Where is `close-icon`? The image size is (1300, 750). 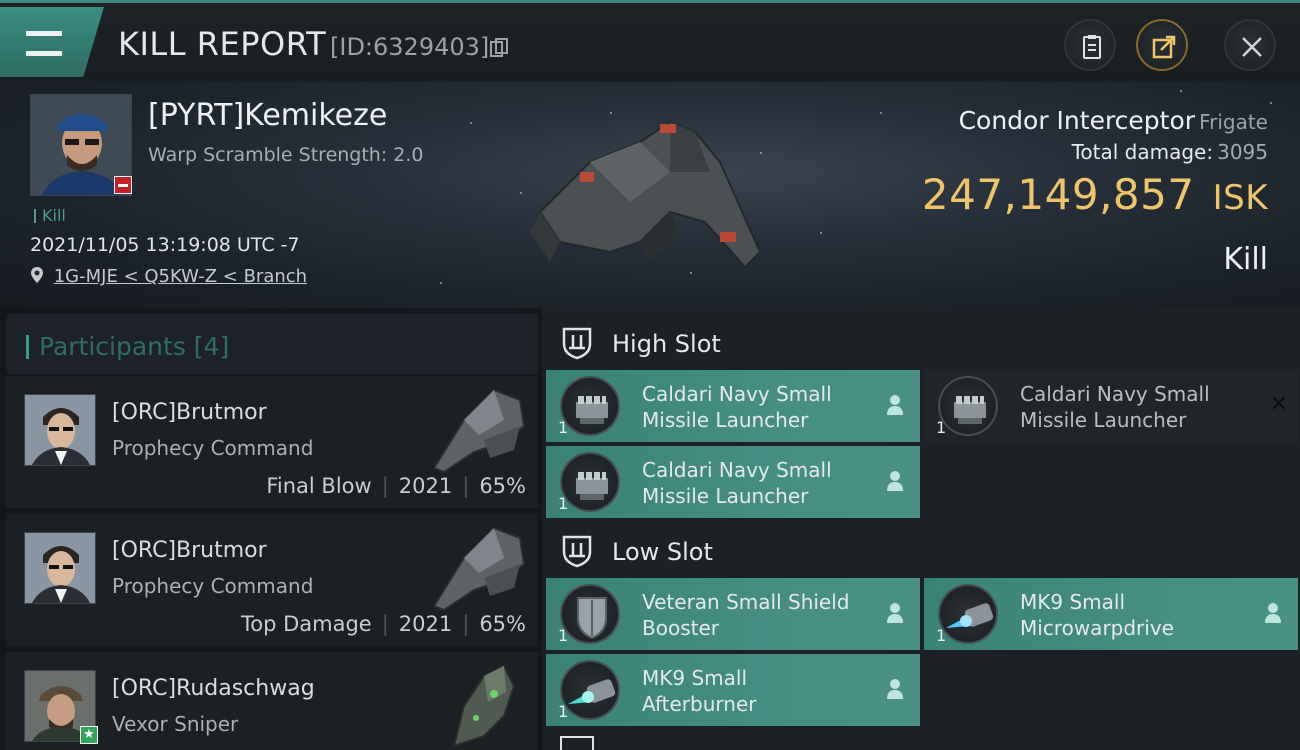
close-icon is located at coordinates (1252, 47).